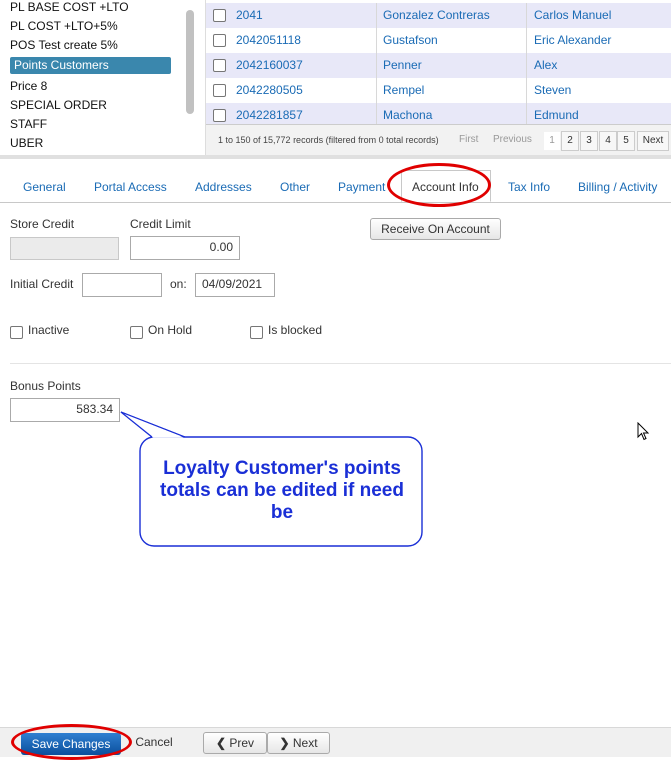 The image size is (671, 760). Describe the element at coordinates (643, 431) in the screenshot. I see `mouse-cursor-icon` at that location.